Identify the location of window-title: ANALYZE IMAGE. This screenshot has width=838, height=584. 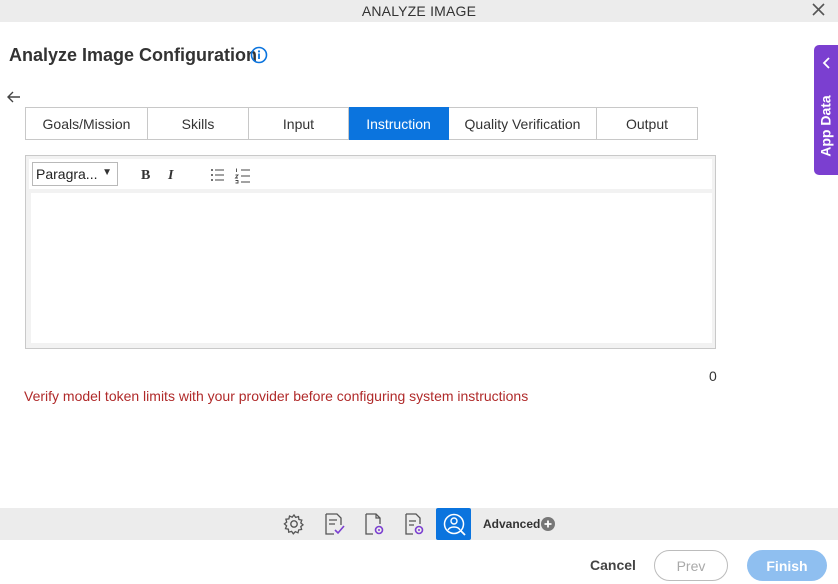
(419, 11).